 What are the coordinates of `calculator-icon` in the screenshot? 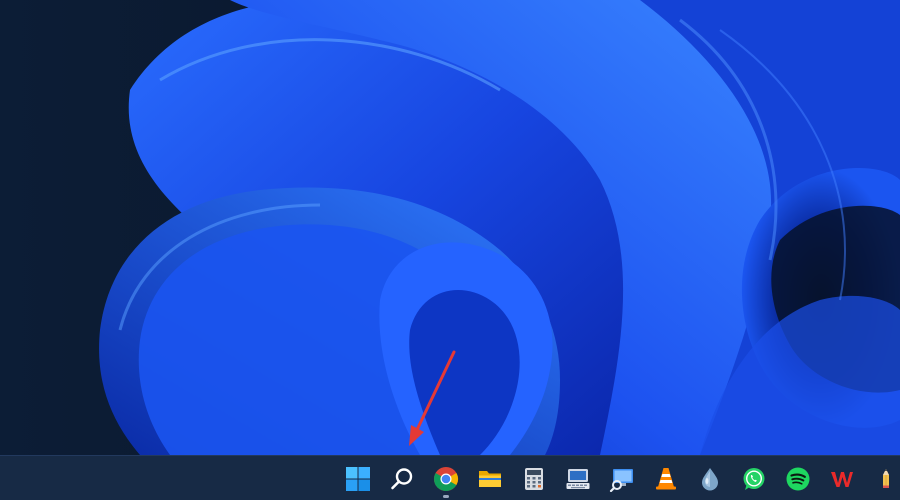 It's located at (534, 478).